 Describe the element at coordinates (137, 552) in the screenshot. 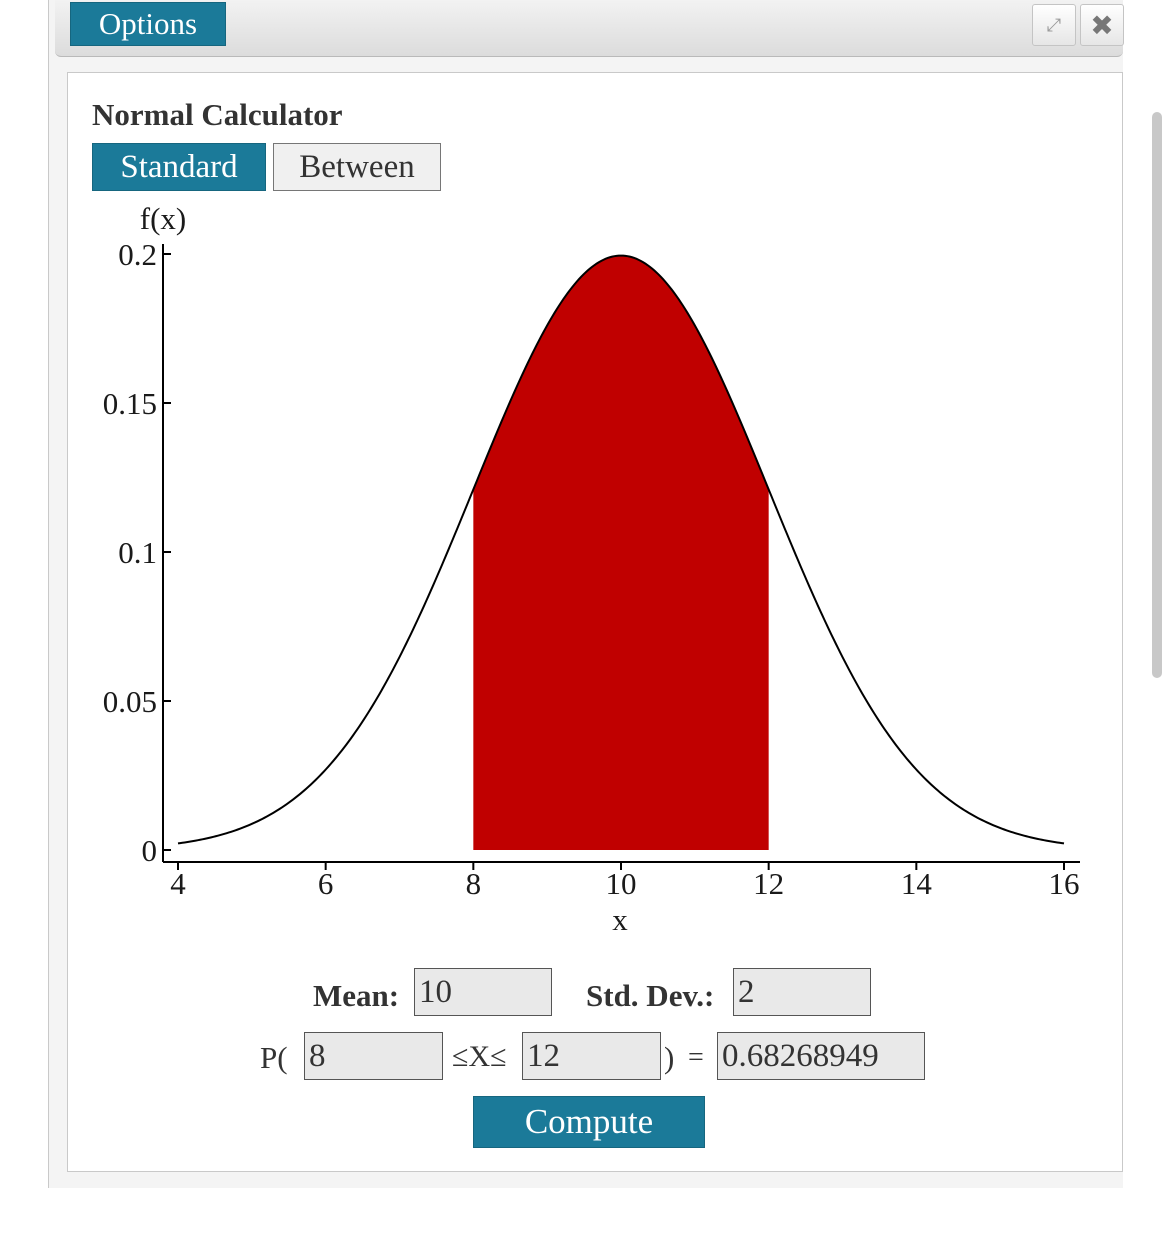

I see `y-tick-label: 0.1` at that location.